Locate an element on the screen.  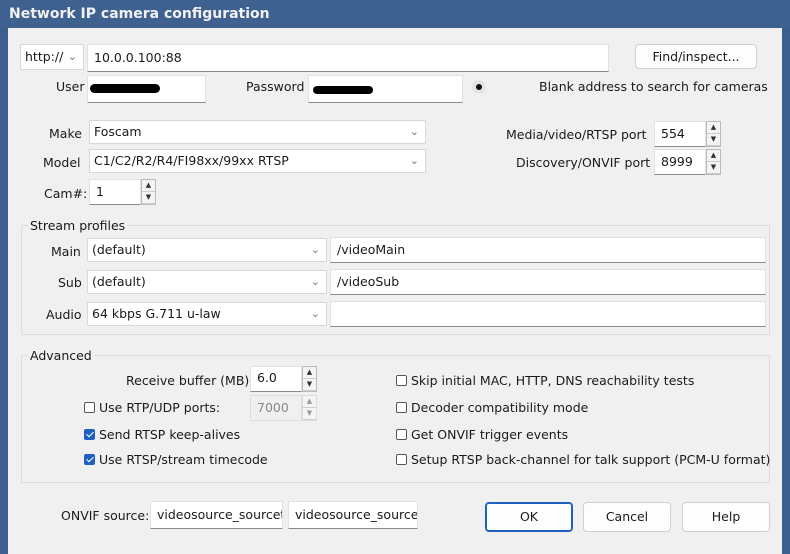
user-input is located at coordinates (146, 89).